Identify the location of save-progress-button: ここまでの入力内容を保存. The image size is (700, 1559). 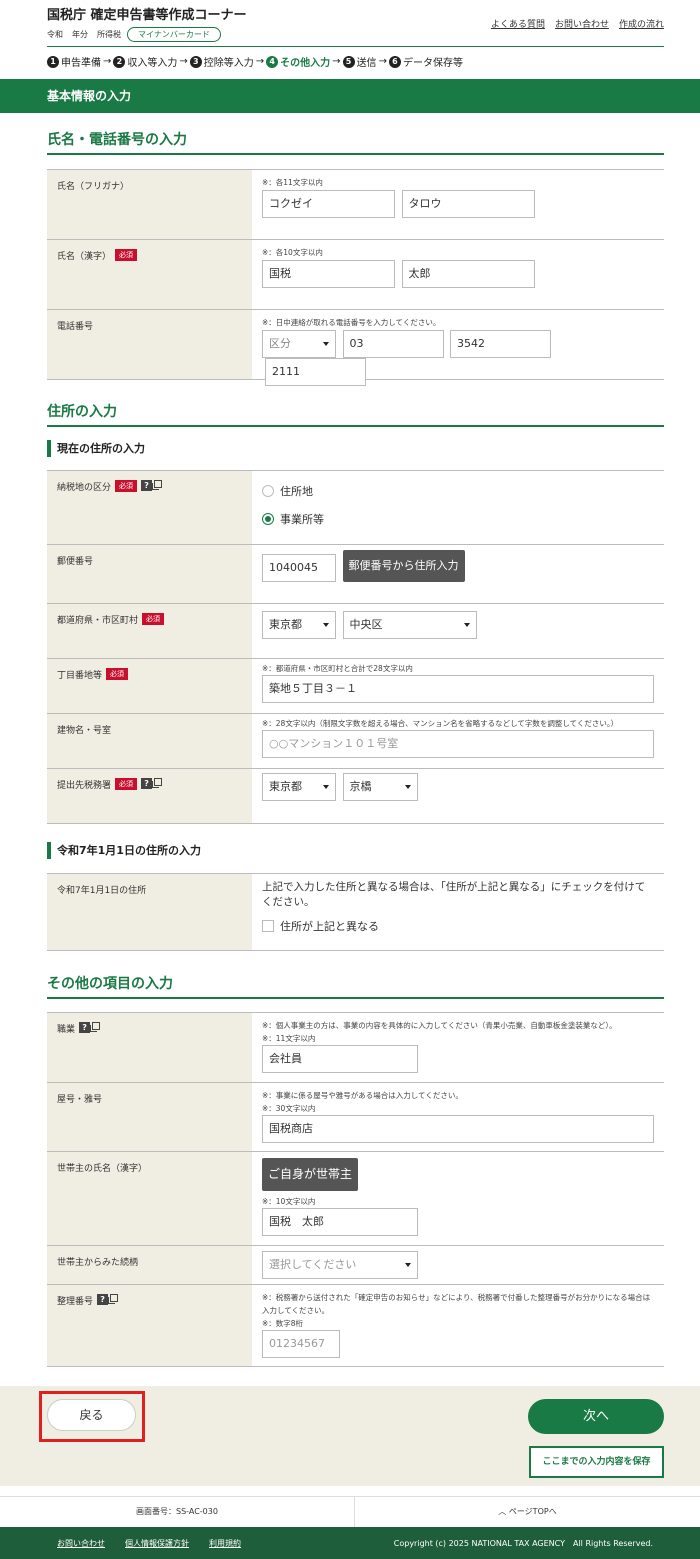
(596, 1462).